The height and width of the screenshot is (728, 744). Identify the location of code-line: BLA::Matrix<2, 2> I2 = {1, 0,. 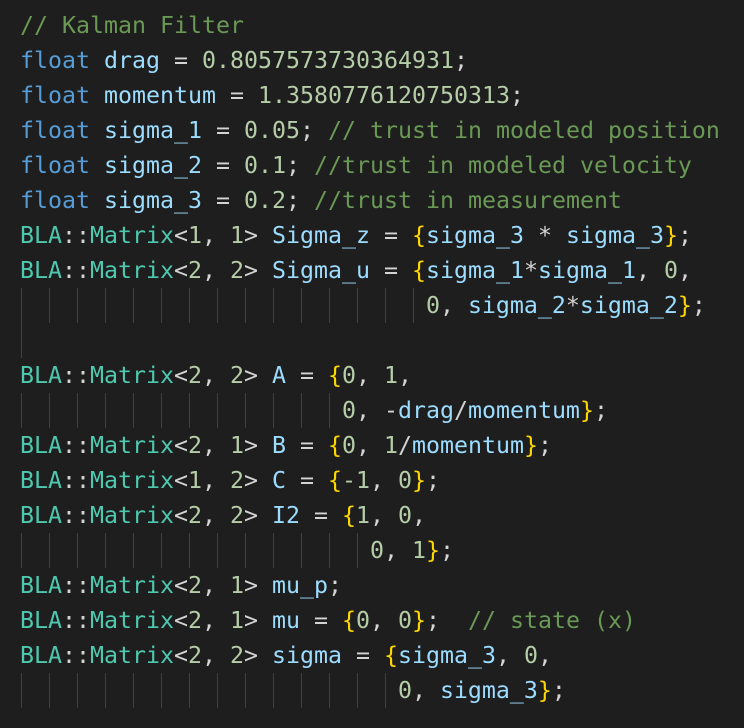
(370, 515).